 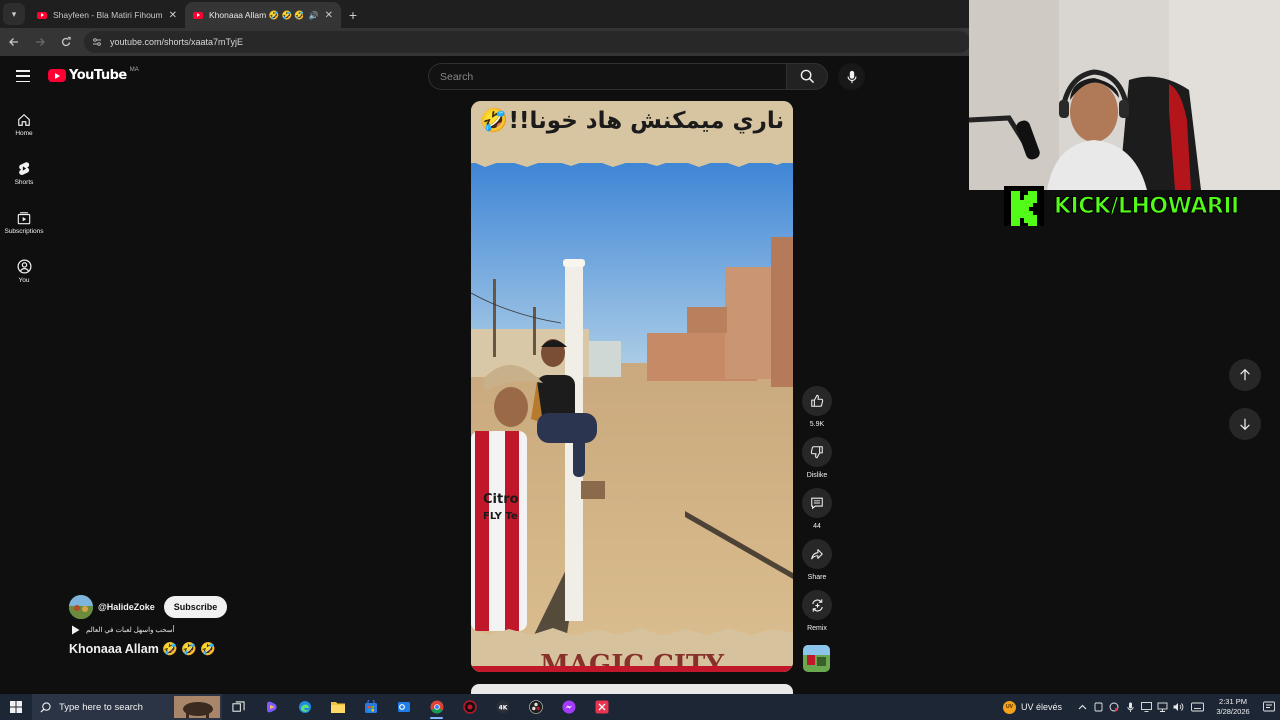 I want to click on tab-search-button: ▾, so click(x=14, y=14).